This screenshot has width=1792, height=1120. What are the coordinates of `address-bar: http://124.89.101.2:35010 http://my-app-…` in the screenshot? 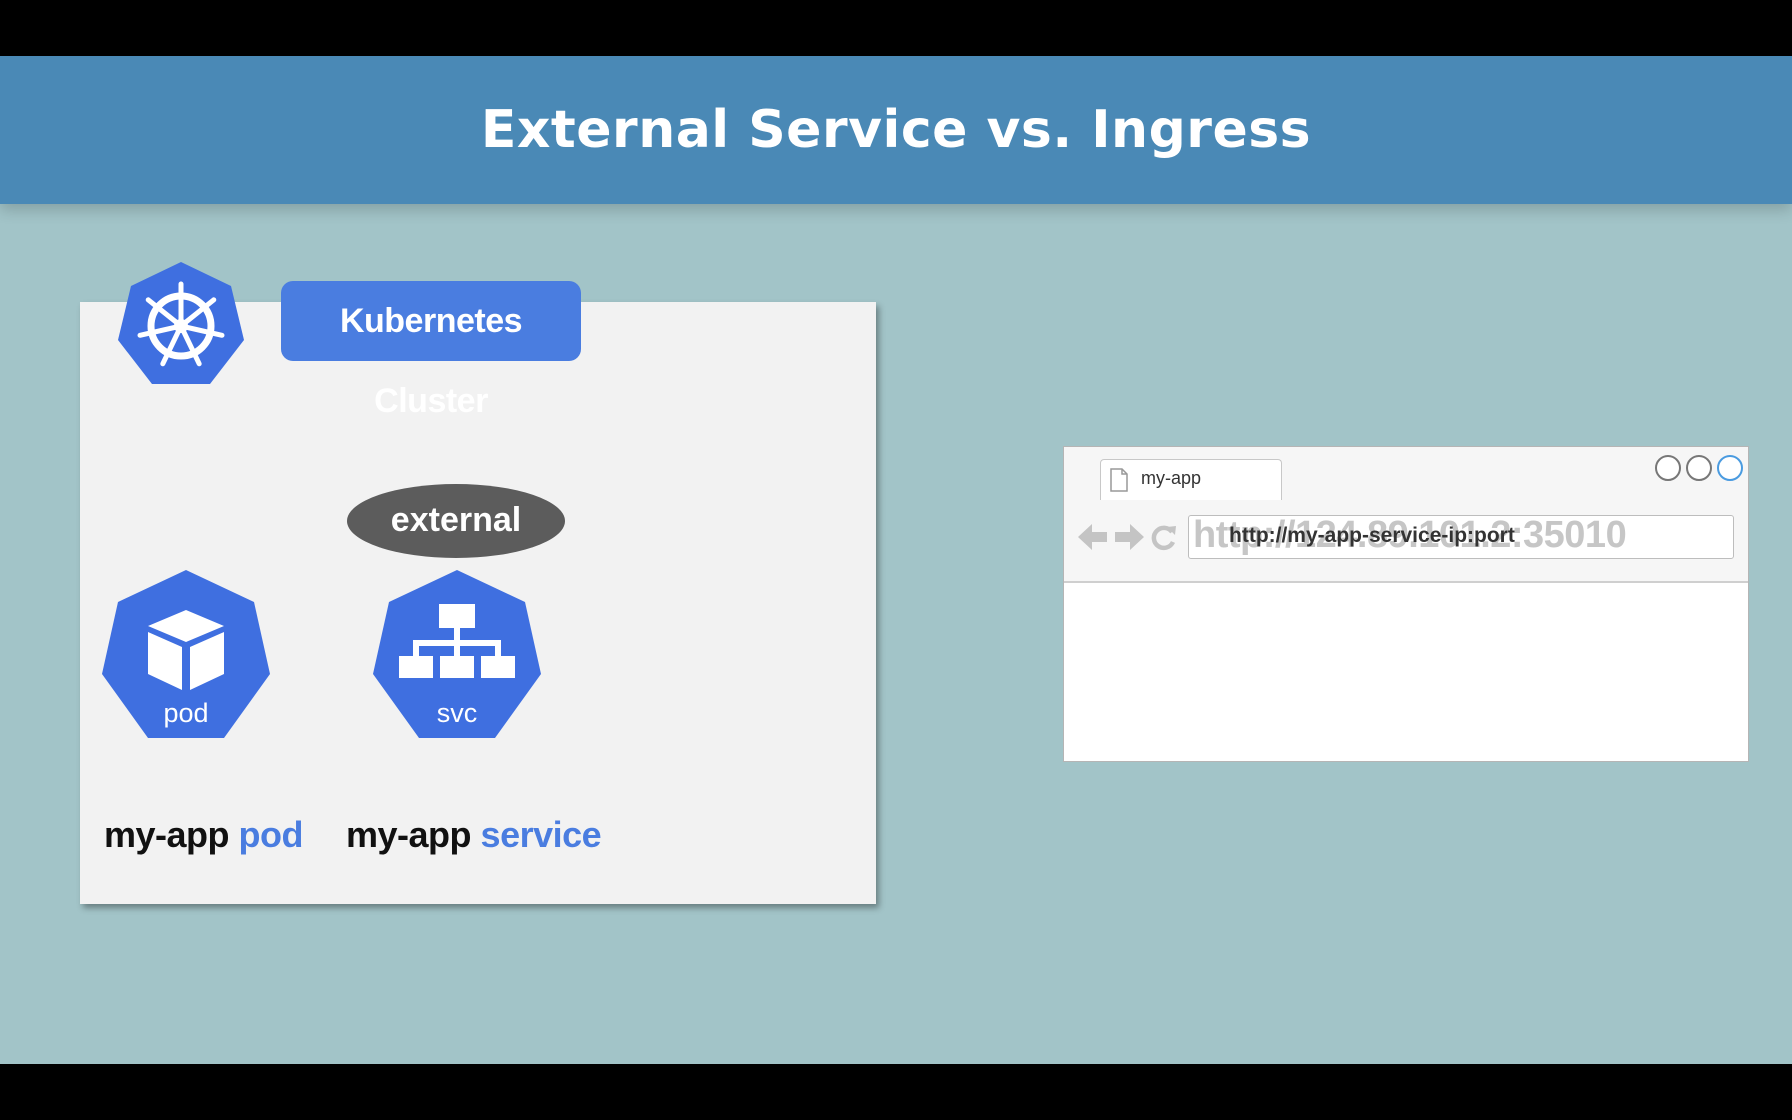 It's located at (1461, 536).